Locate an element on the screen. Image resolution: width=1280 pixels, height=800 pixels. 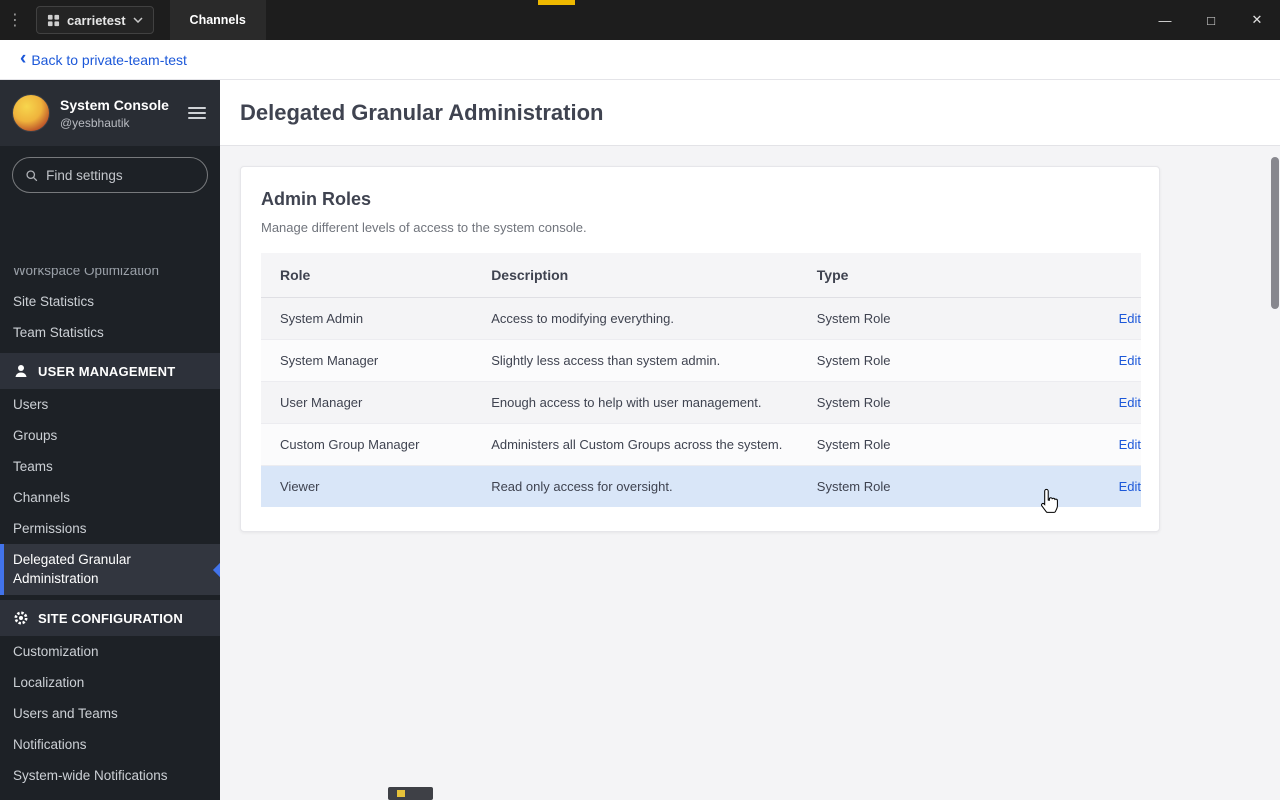
vertical-scrollbar is located at coordinates (1275, 473).